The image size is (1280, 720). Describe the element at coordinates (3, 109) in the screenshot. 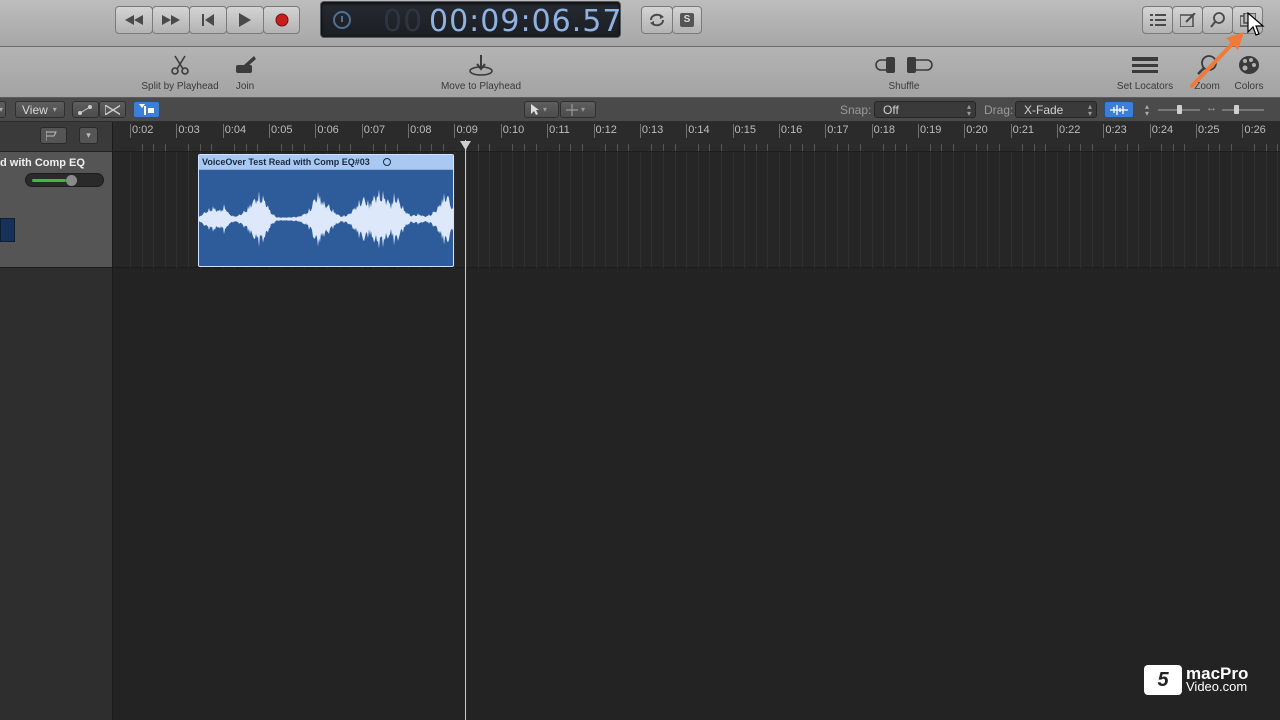

I see `edit-menu-button: ▾` at that location.